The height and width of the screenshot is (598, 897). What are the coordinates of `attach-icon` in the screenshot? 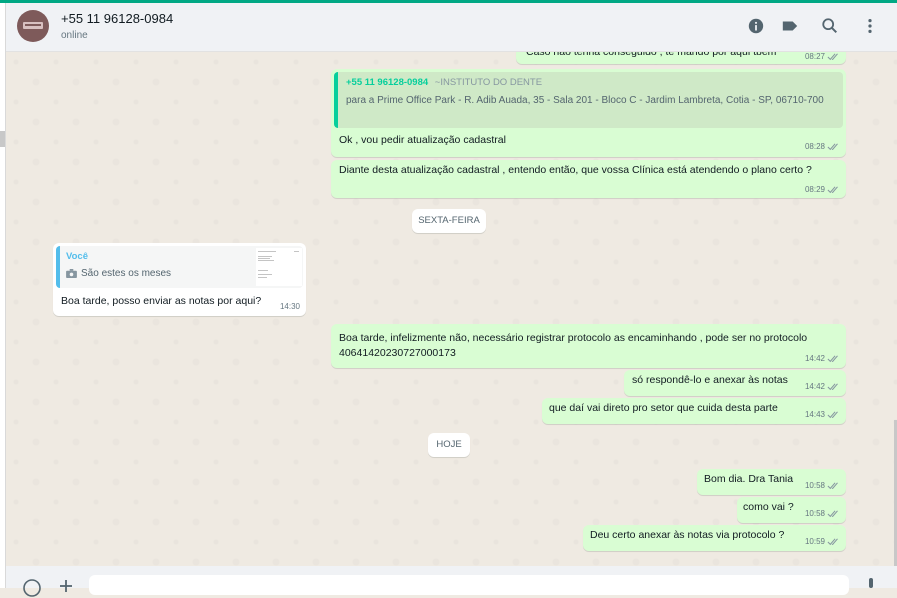 It's located at (66, 586).